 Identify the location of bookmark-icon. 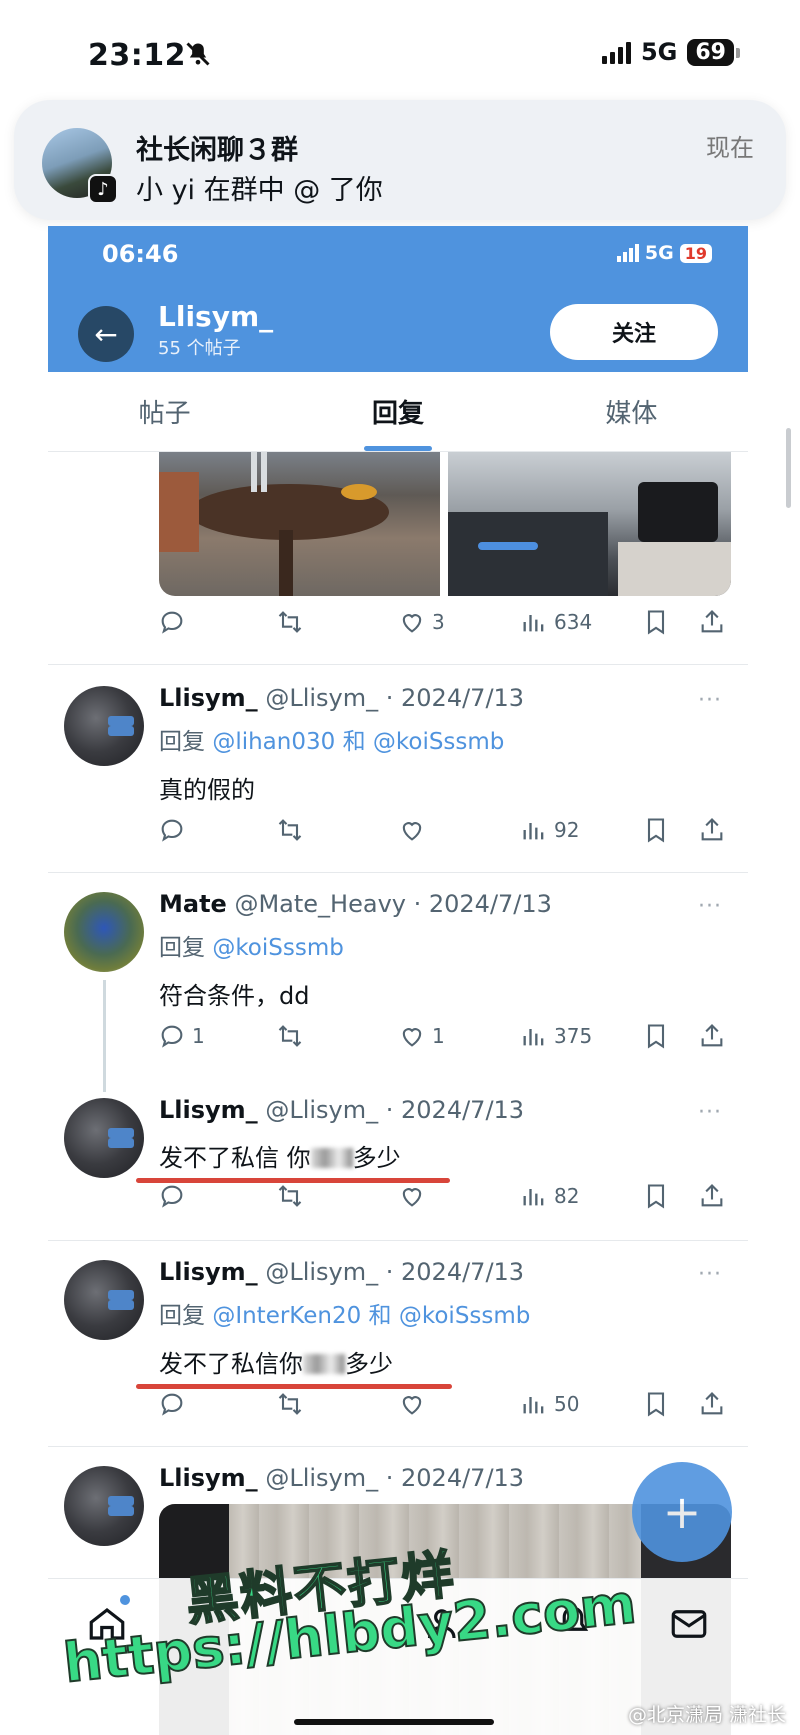
(656, 622).